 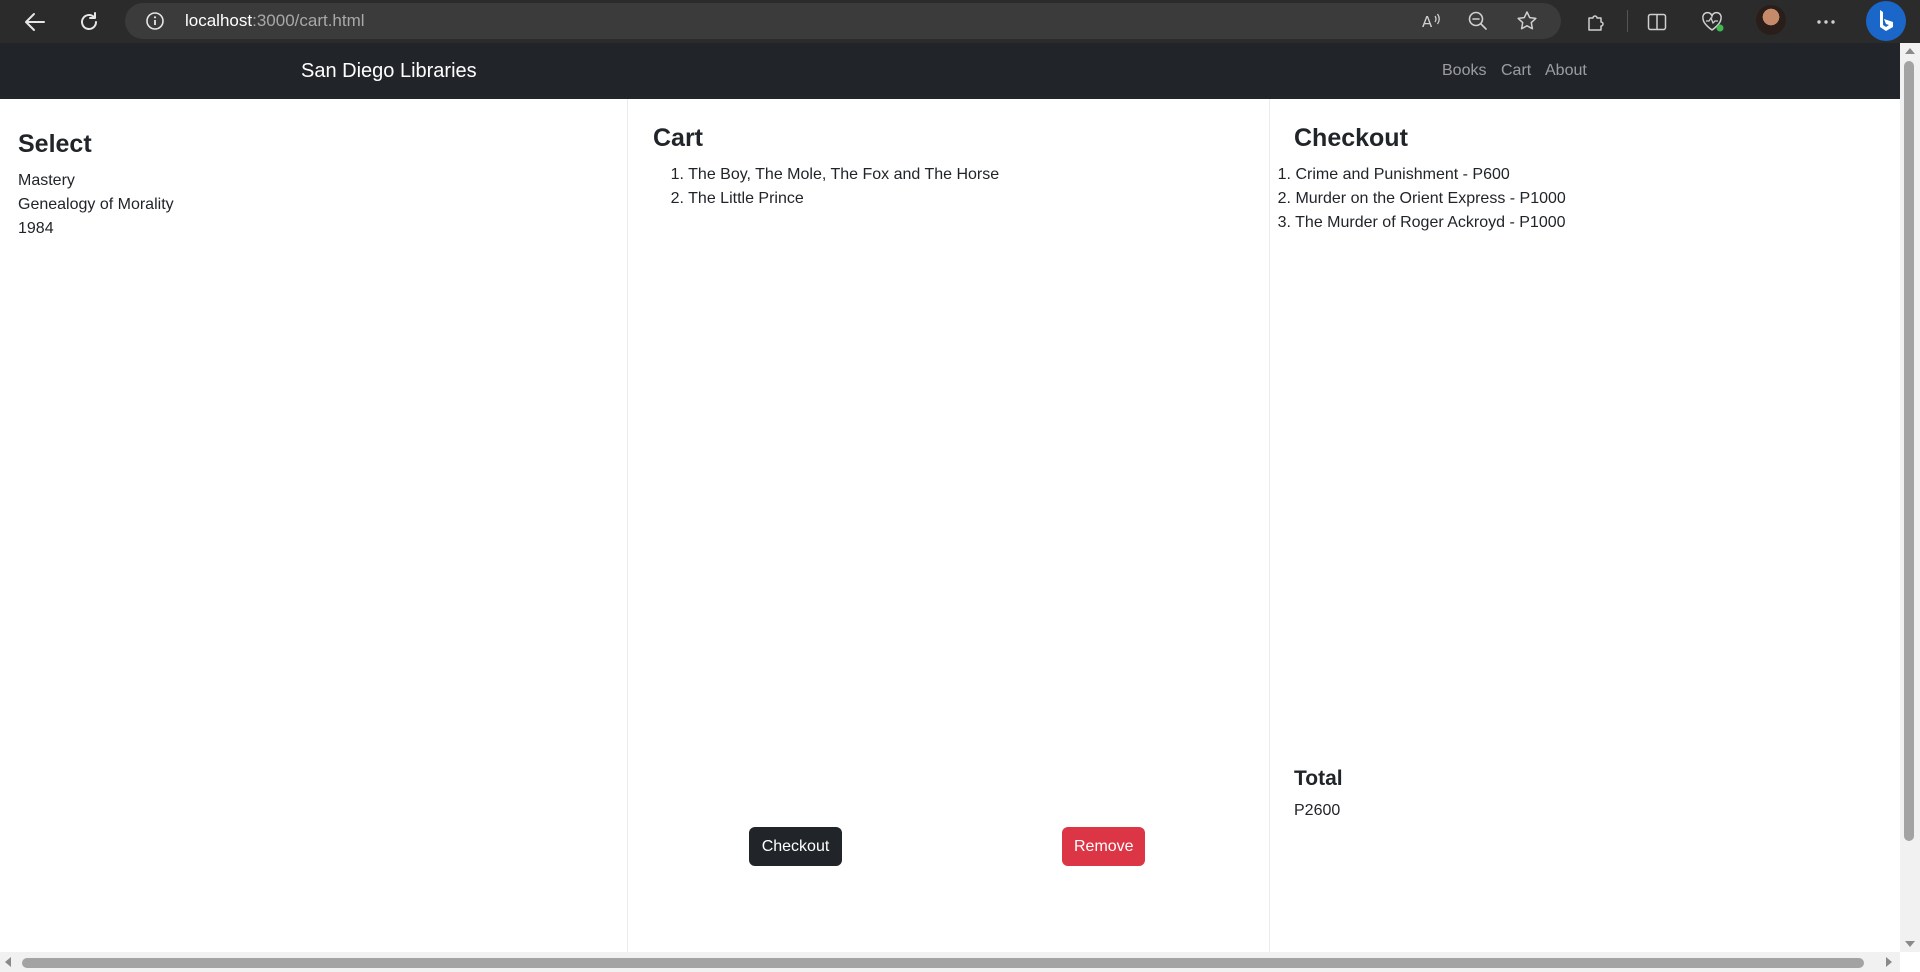 I want to click on bing-copilot-icon, so click(x=1886, y=21).